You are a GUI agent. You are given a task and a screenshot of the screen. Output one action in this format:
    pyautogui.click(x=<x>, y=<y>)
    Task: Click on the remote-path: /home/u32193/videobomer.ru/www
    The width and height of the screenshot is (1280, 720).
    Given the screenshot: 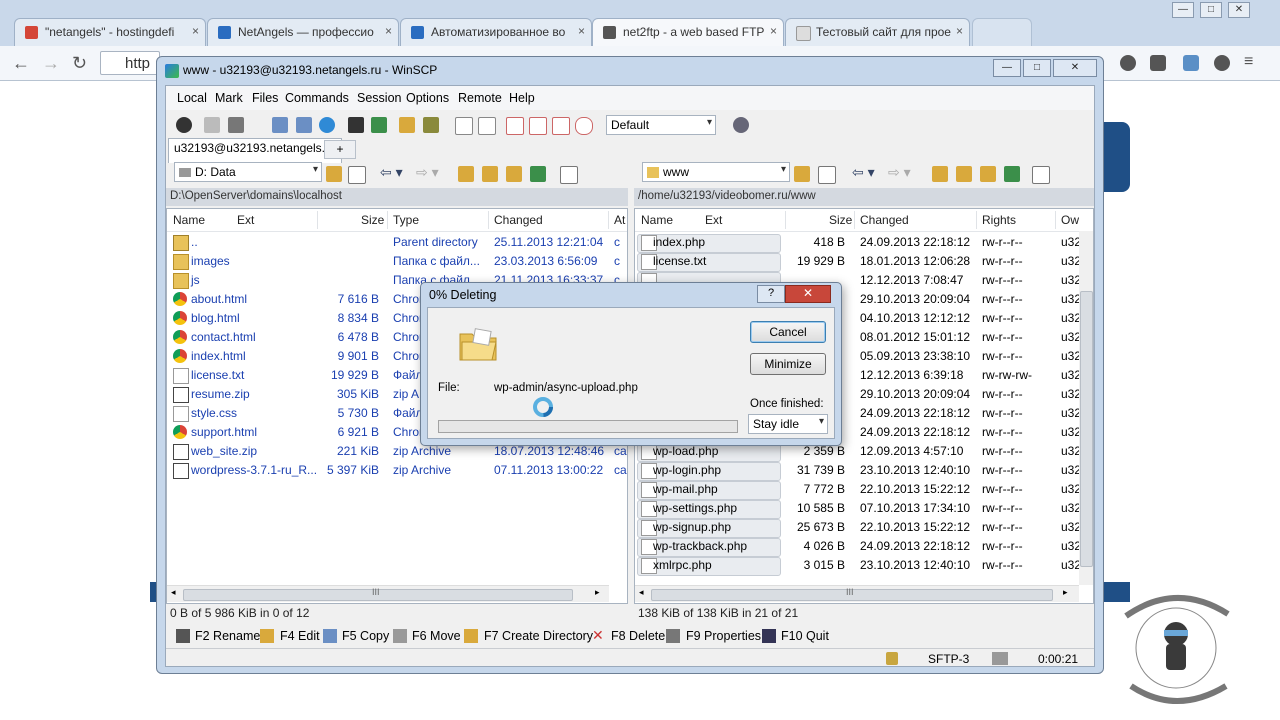 What is the action you would take?
    pyautogui.click(x=864, y=197)
    